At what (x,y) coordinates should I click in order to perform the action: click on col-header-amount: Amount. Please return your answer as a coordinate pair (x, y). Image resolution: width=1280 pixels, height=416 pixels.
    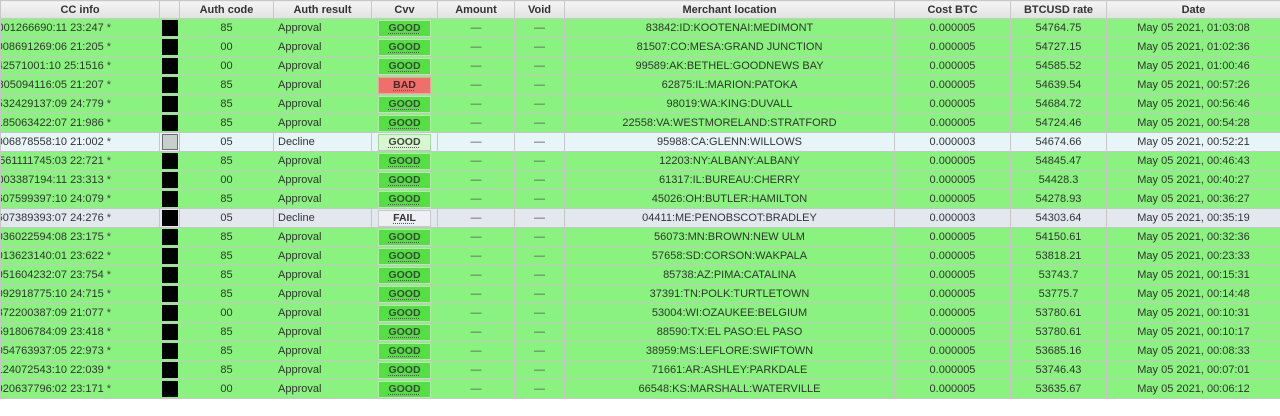
    Looking at the image, I should click on (476, 9).